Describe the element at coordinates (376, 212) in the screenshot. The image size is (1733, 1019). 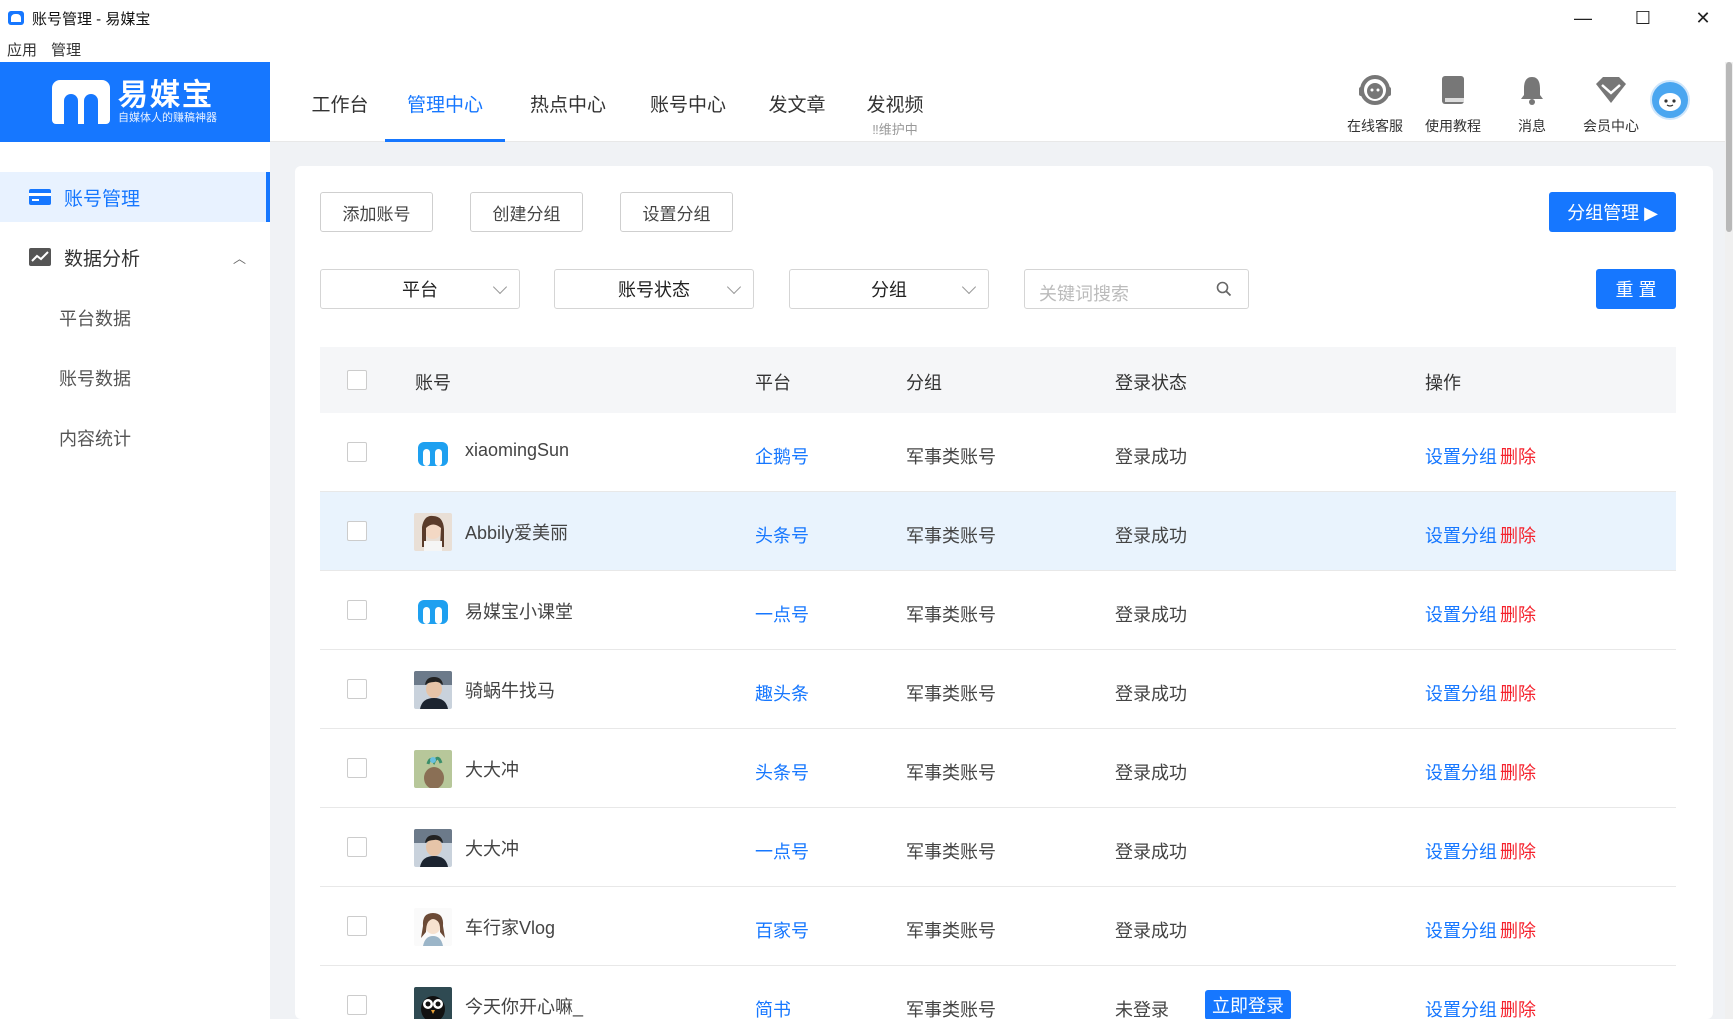
I see `add-account-button: 添加账号` at that location.